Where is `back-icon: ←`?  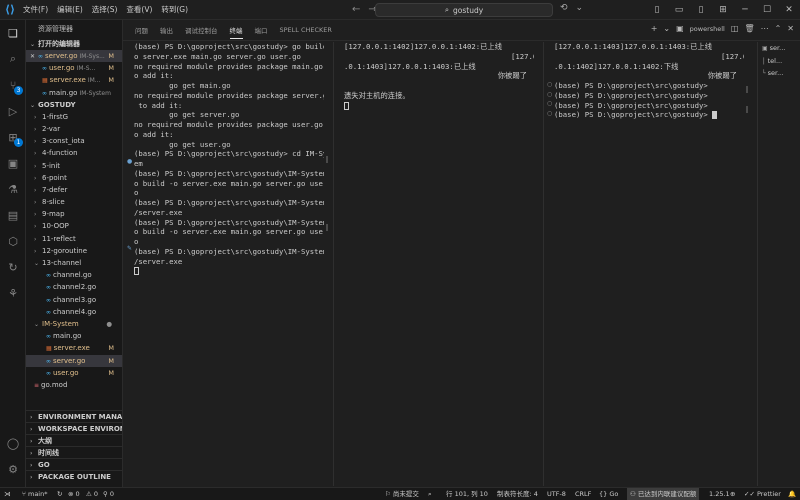
back-icon: ← is located at coordinates (356, 9).